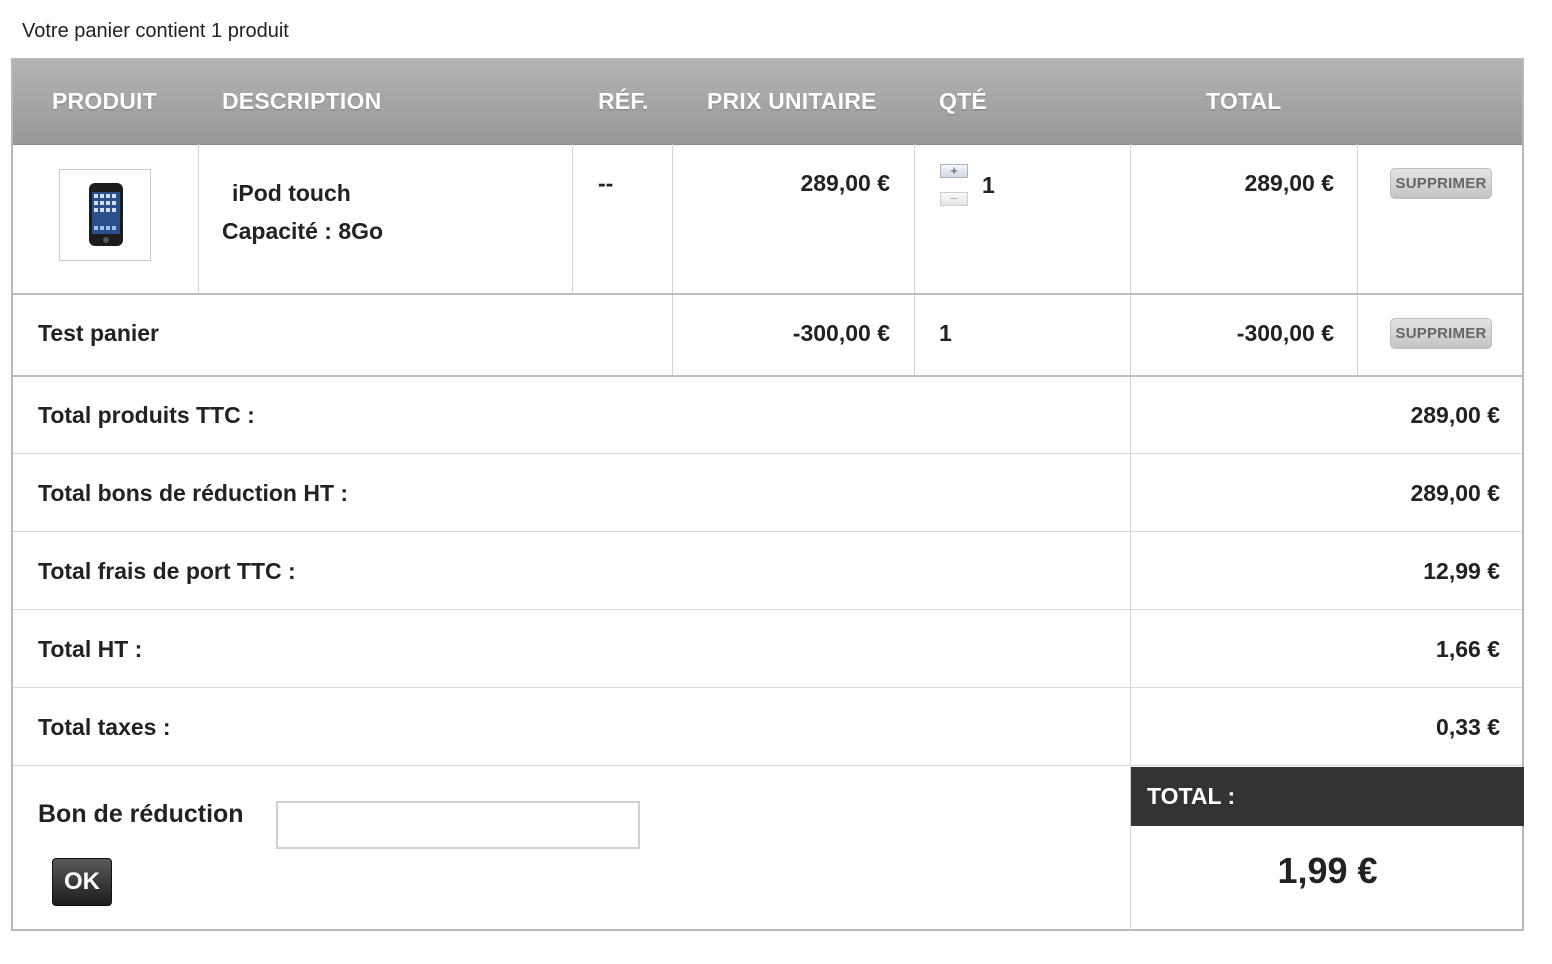 The image size is (1552, 964). What do you see at coordinates (792, 101) in the screenshot?
I see `col-header-unit-price: PRIX UNITAIRE` at bounding box center [792, 101].